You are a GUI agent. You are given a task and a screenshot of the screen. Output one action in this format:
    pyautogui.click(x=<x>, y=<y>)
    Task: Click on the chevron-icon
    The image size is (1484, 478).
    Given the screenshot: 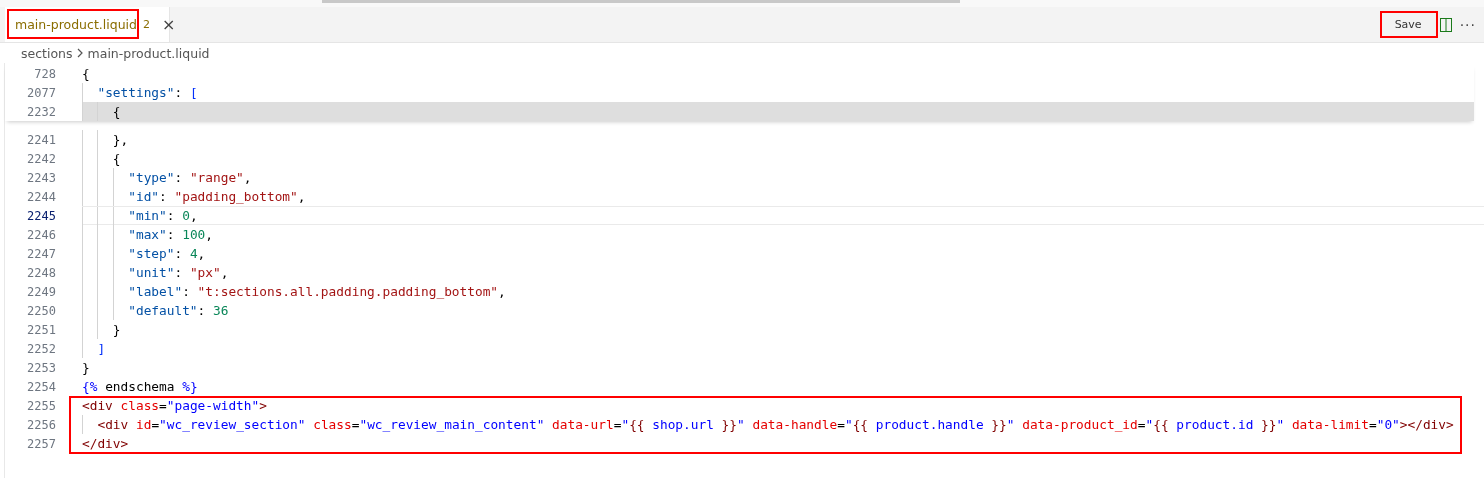 What is the action you would take?
    pyautogui.click(x=80, y=53)
    